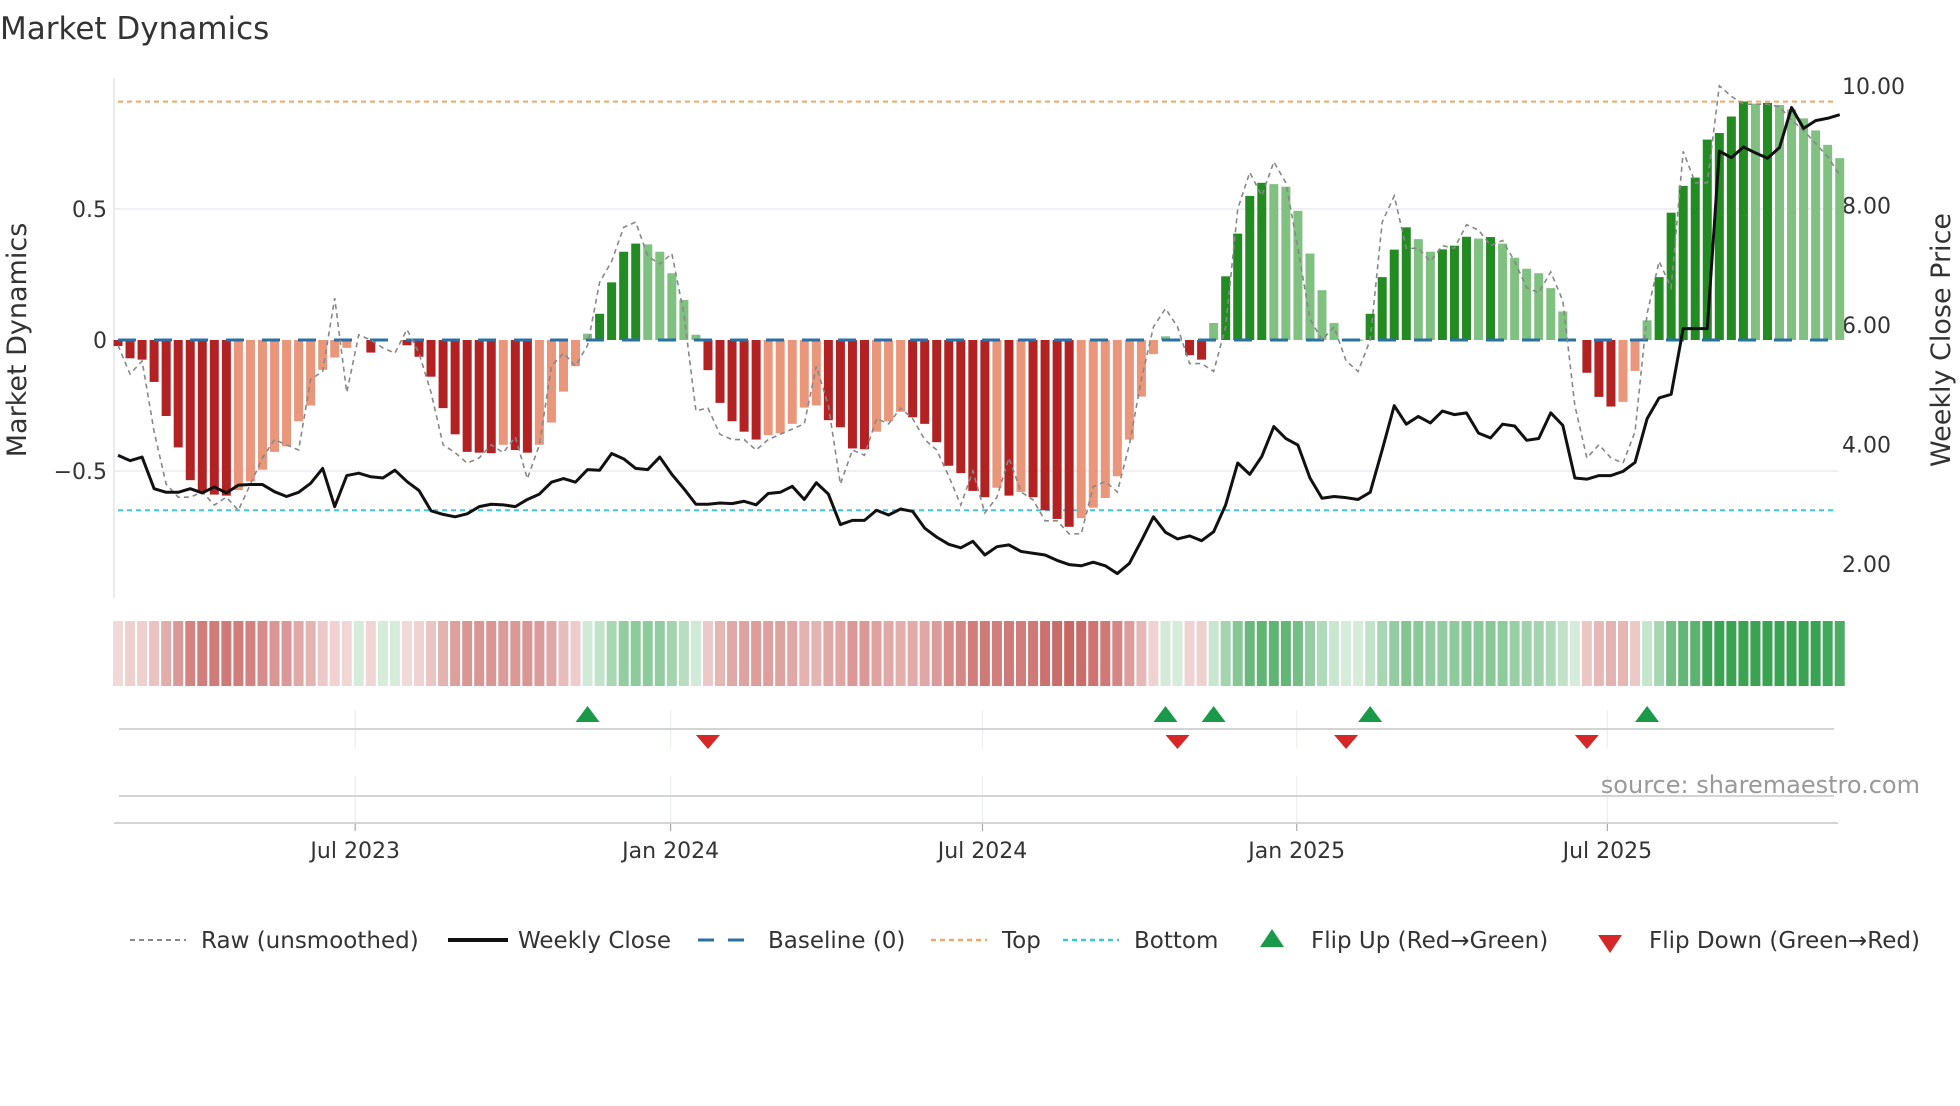 Image resolution: width=1960 pixels, height=1106 pixels. I want to click on x-tick-label: Jan 2025, so click(1295, 851).